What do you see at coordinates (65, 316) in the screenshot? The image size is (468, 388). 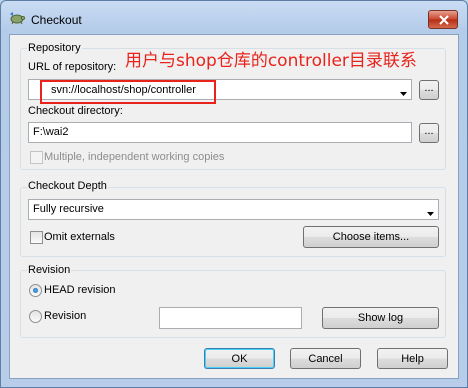 I see `revision-label: Revision` at bounding box center [65, 316].